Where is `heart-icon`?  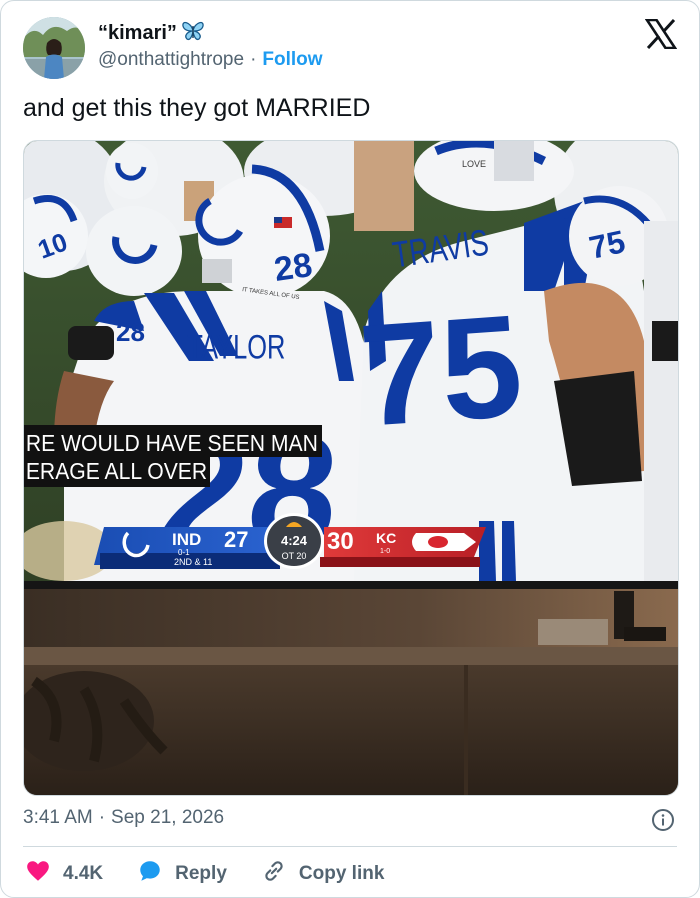 heart-icon is located at coordinates (38, 874).